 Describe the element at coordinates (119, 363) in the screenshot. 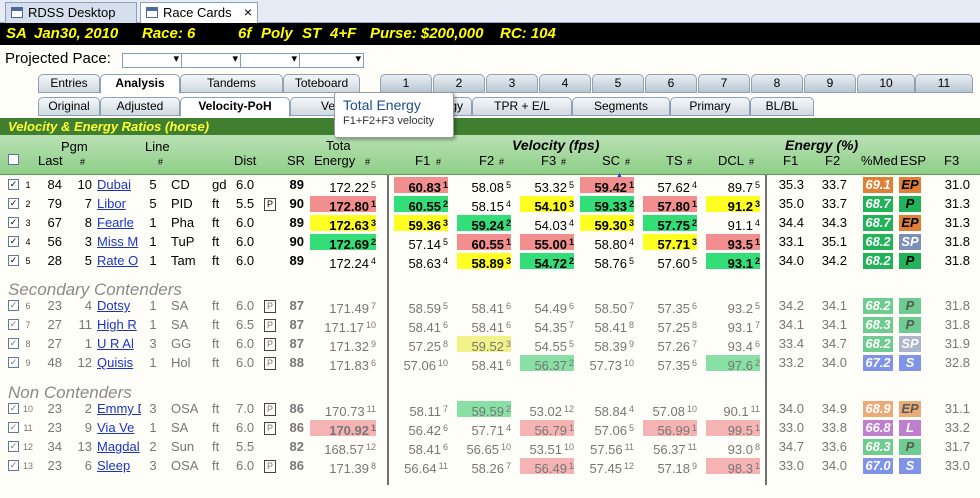

I see `horse-name-link: Quisis` at that location.